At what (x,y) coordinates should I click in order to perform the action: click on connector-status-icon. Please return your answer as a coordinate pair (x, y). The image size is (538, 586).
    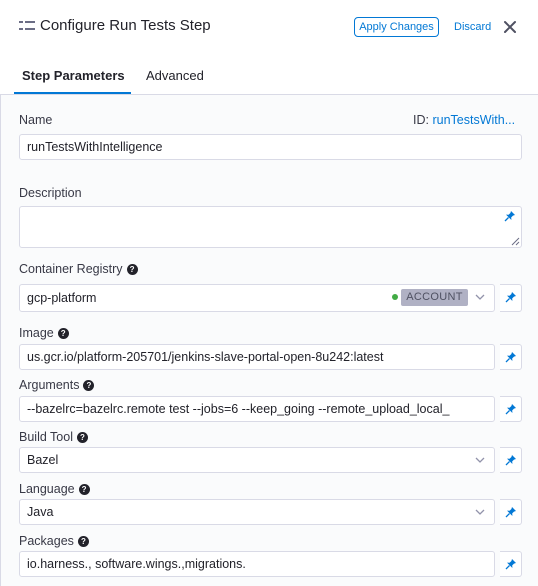
    Looking at the image, I should click on (395, 297).